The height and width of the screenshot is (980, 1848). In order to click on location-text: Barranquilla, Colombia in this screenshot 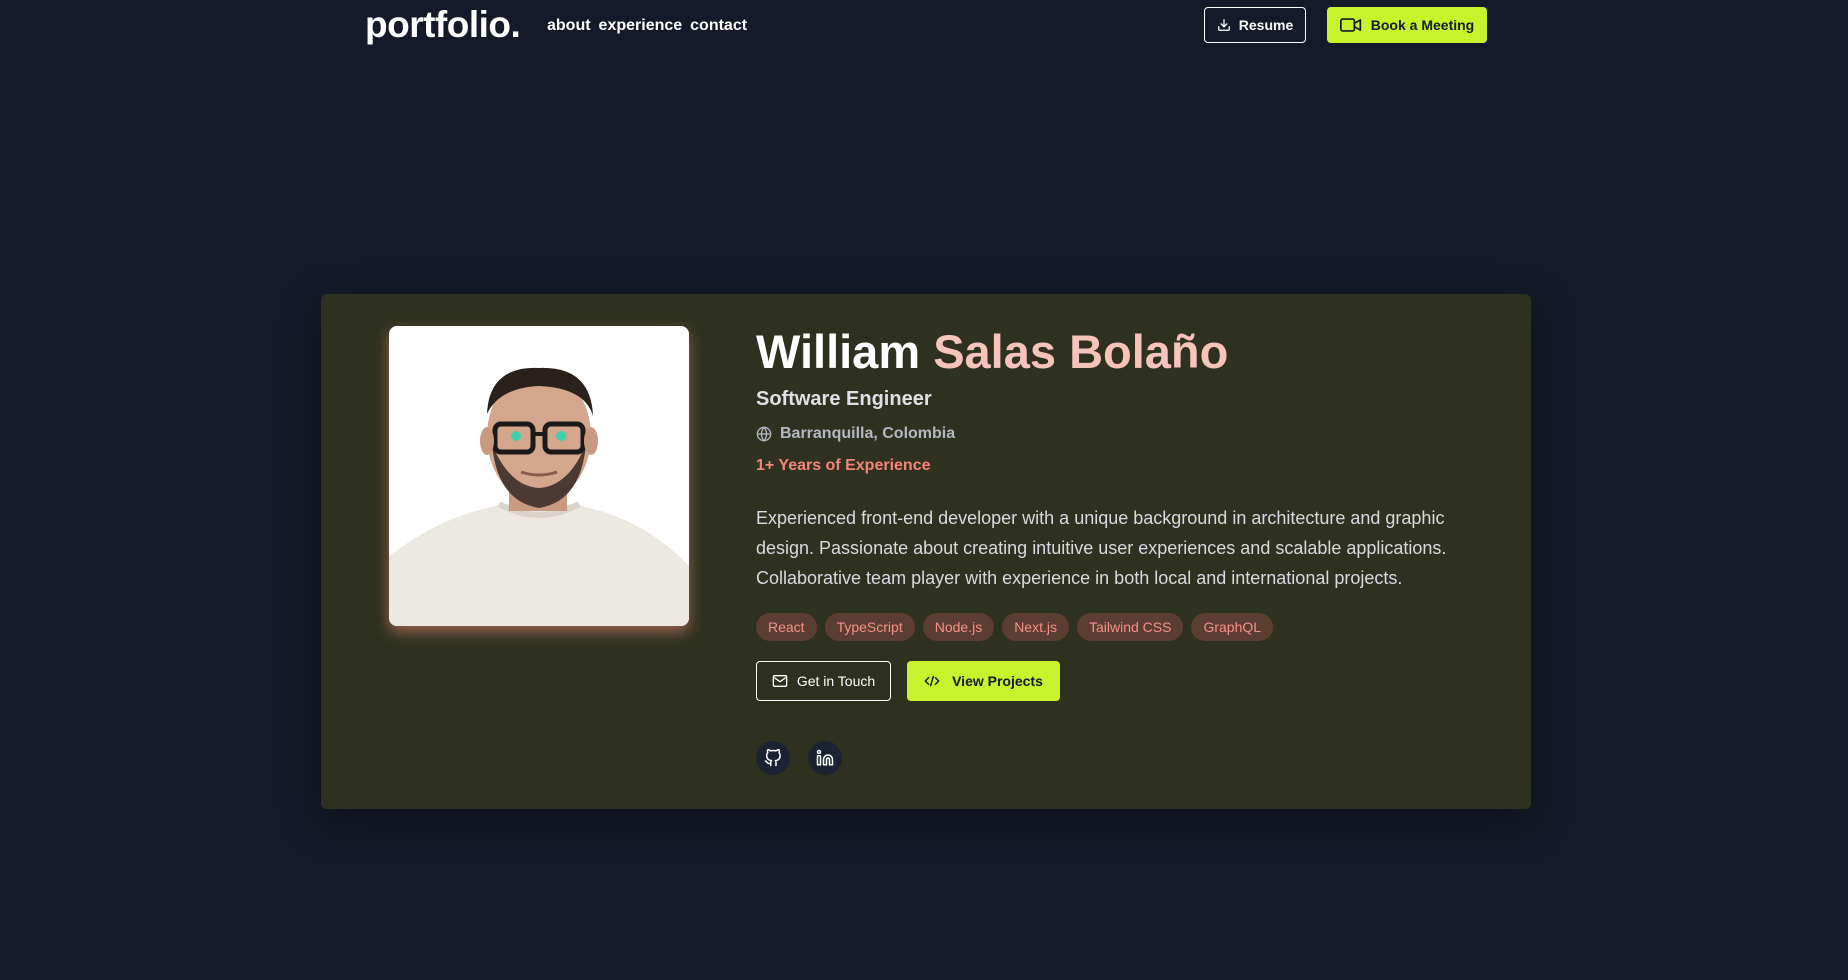, I will do `click(868, 433)`.